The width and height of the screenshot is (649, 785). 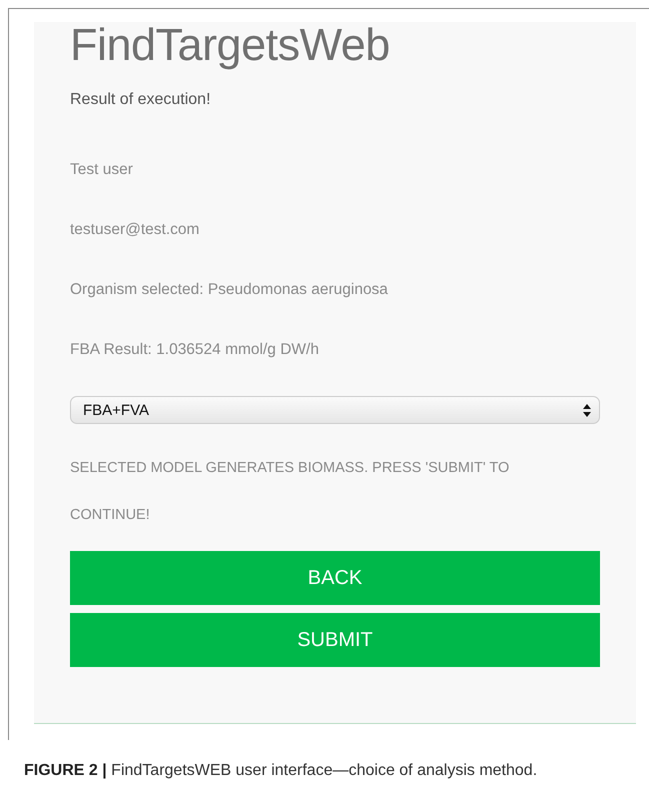 I want to click on info-line: FBA Result: 1.036524 mmol/g DW/h, so click(x=195, y=350).